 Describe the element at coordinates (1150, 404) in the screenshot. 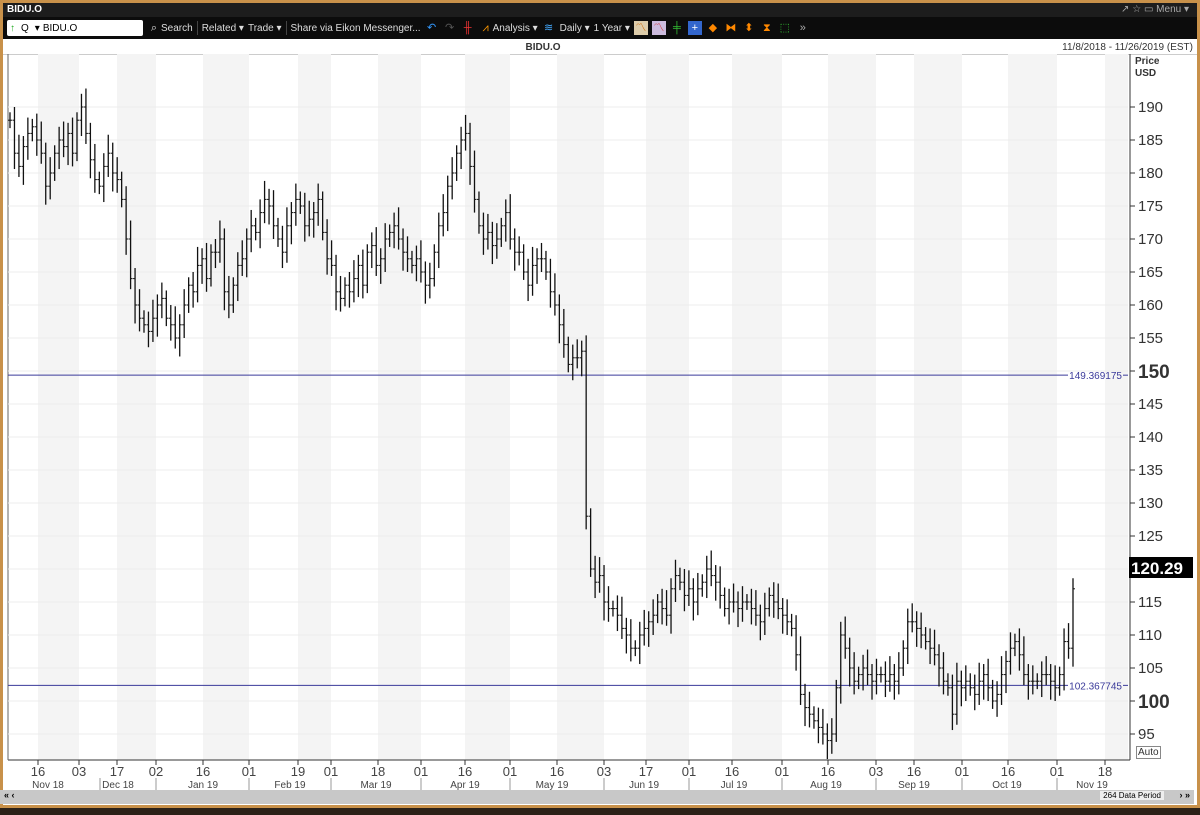

I see `y-tick-label: 145` at that location.